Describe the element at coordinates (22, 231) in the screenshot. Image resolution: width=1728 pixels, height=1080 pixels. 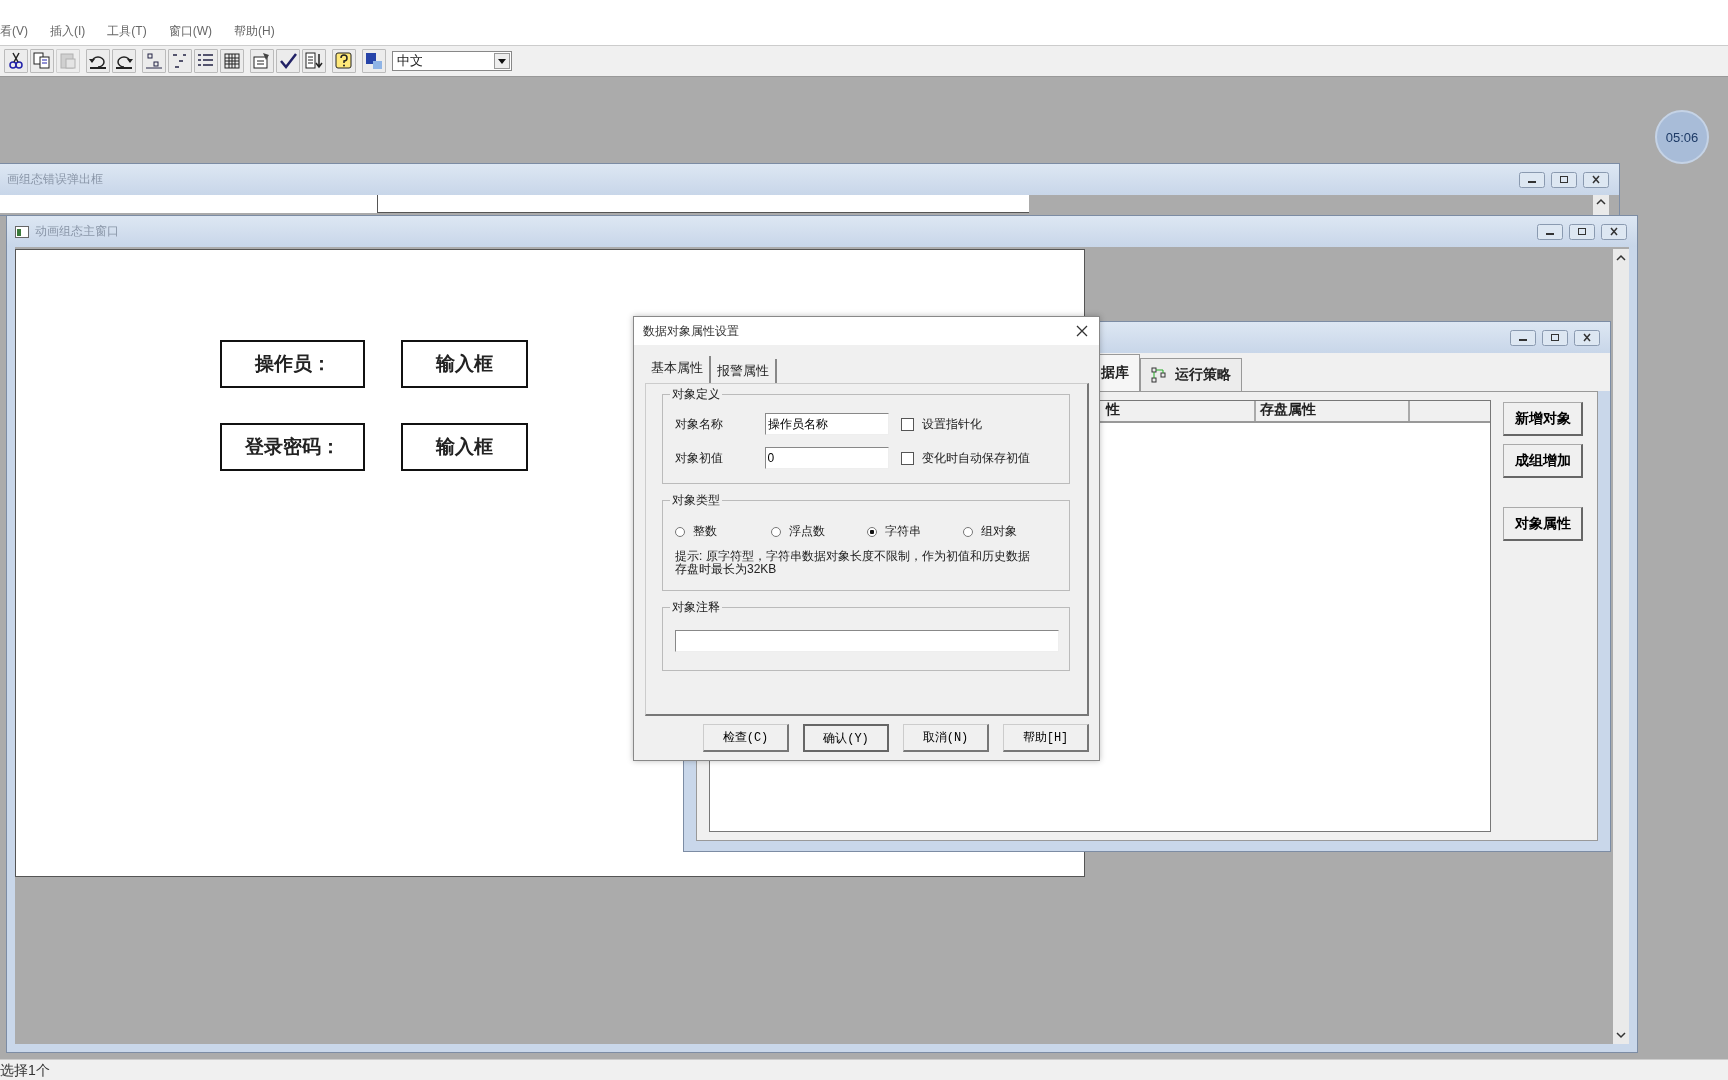
I see `window-icon` at that location.